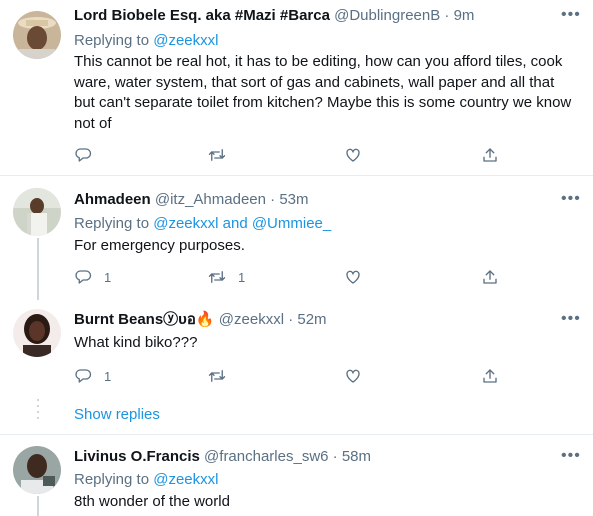  Describe the element at coordinates (289, 155) in the screenshot. I see `tweet-actions` at that location.